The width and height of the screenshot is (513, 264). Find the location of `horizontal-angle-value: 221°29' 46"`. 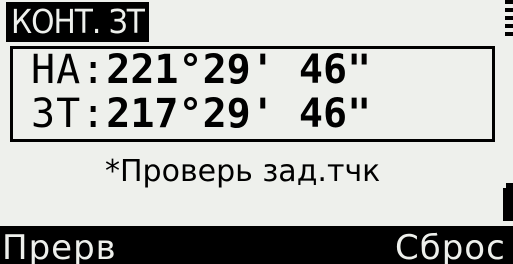

horizontal-angle-value: 221°29' 46" is located at coordinates (239, 70).